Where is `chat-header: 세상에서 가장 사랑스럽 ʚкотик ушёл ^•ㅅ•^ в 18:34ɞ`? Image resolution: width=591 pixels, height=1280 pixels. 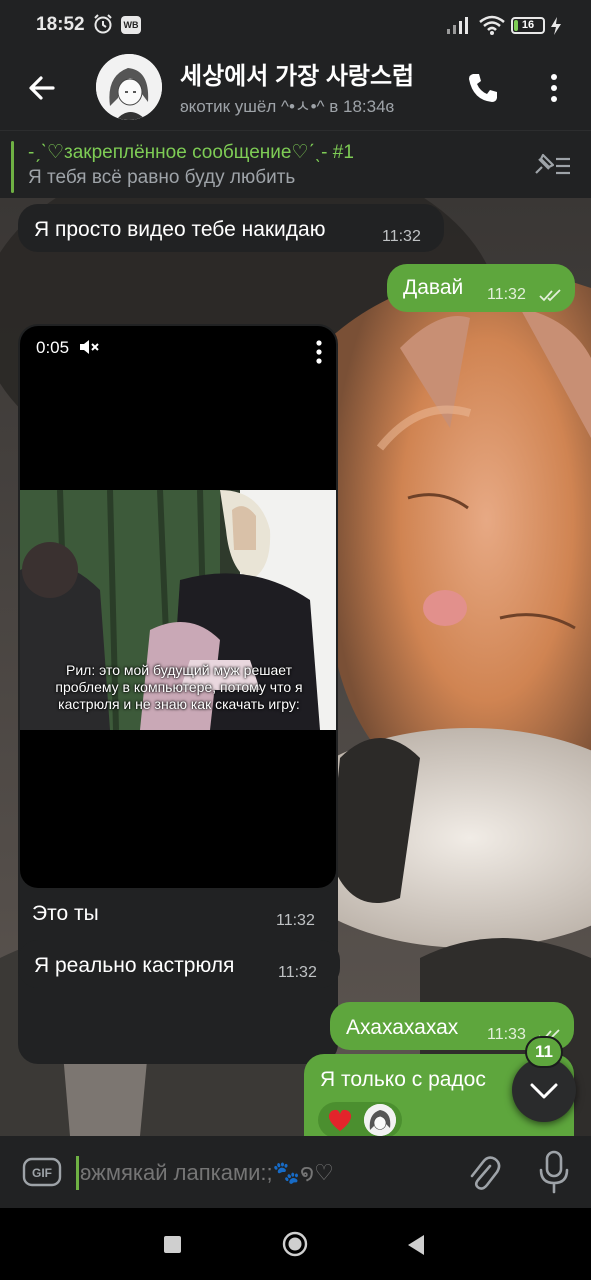 chat-header: 세상에서 가장 사랑스럽 ʚкотик ушёл ^•ㅅ•^ в 18:34ɞ is located at coordinates (295, 91).